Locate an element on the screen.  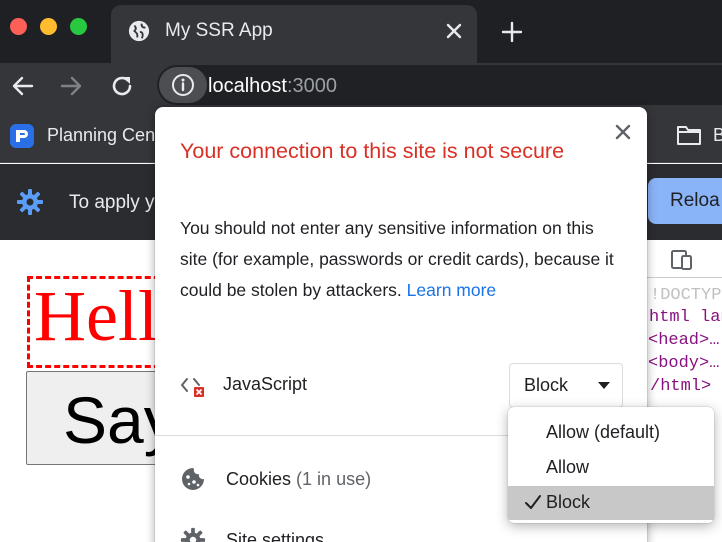
permission-select-value: Block is located at coordinates (546, 385).